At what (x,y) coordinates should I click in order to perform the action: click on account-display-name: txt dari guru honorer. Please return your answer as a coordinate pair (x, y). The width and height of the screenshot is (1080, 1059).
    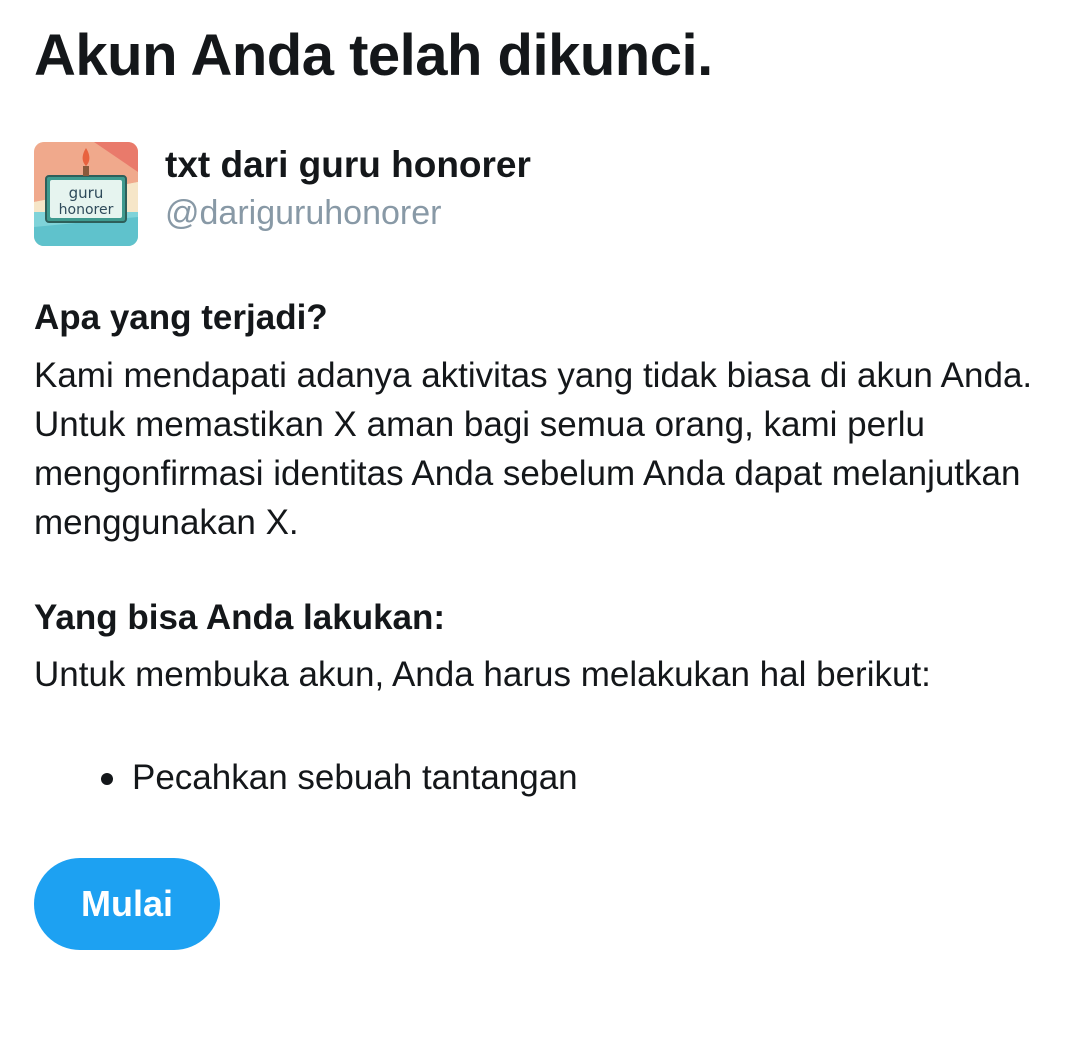
    Looking at the image, I should click on (348, 164).